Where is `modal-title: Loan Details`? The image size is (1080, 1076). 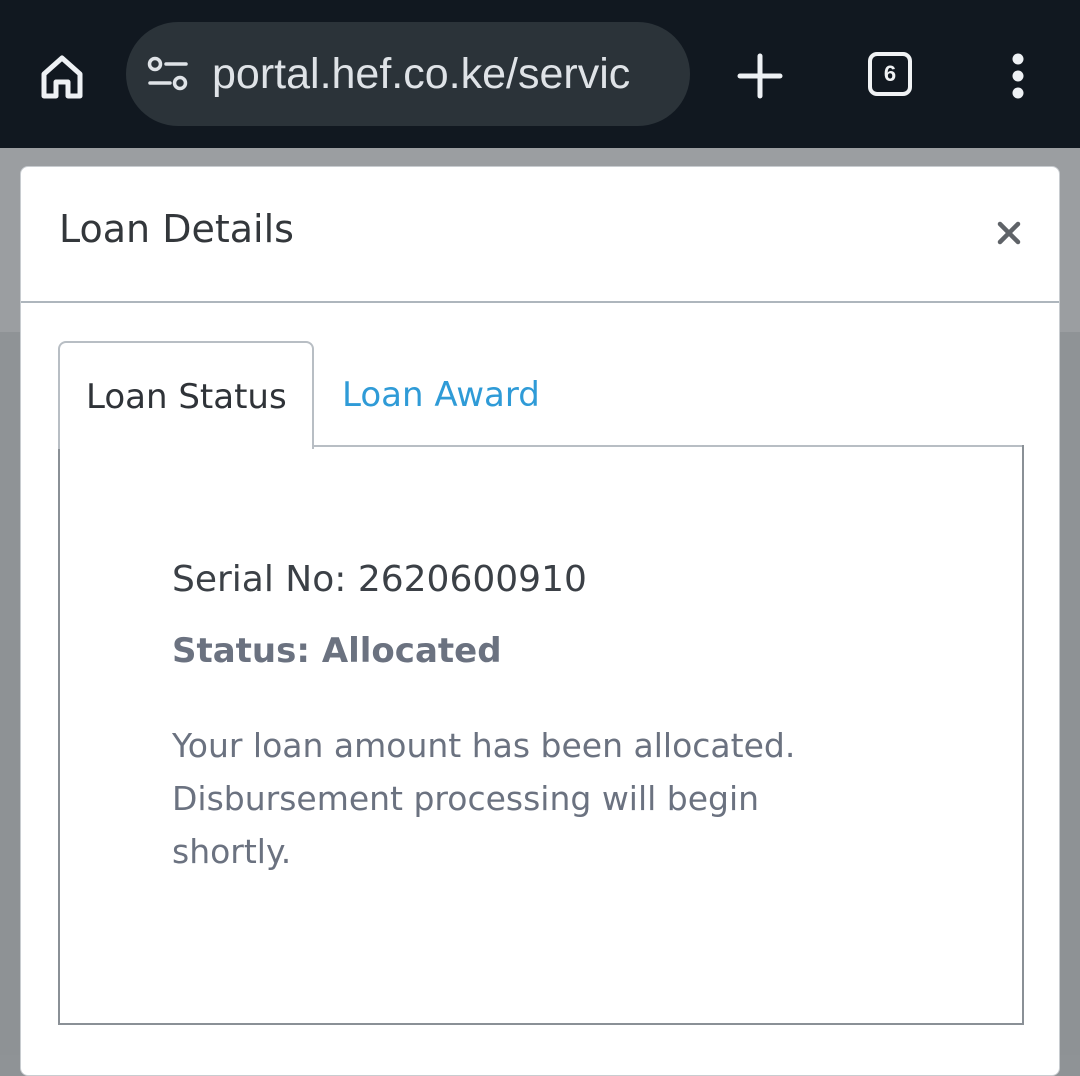
modal-title: Loan Details is located at coordinates (176, 229).